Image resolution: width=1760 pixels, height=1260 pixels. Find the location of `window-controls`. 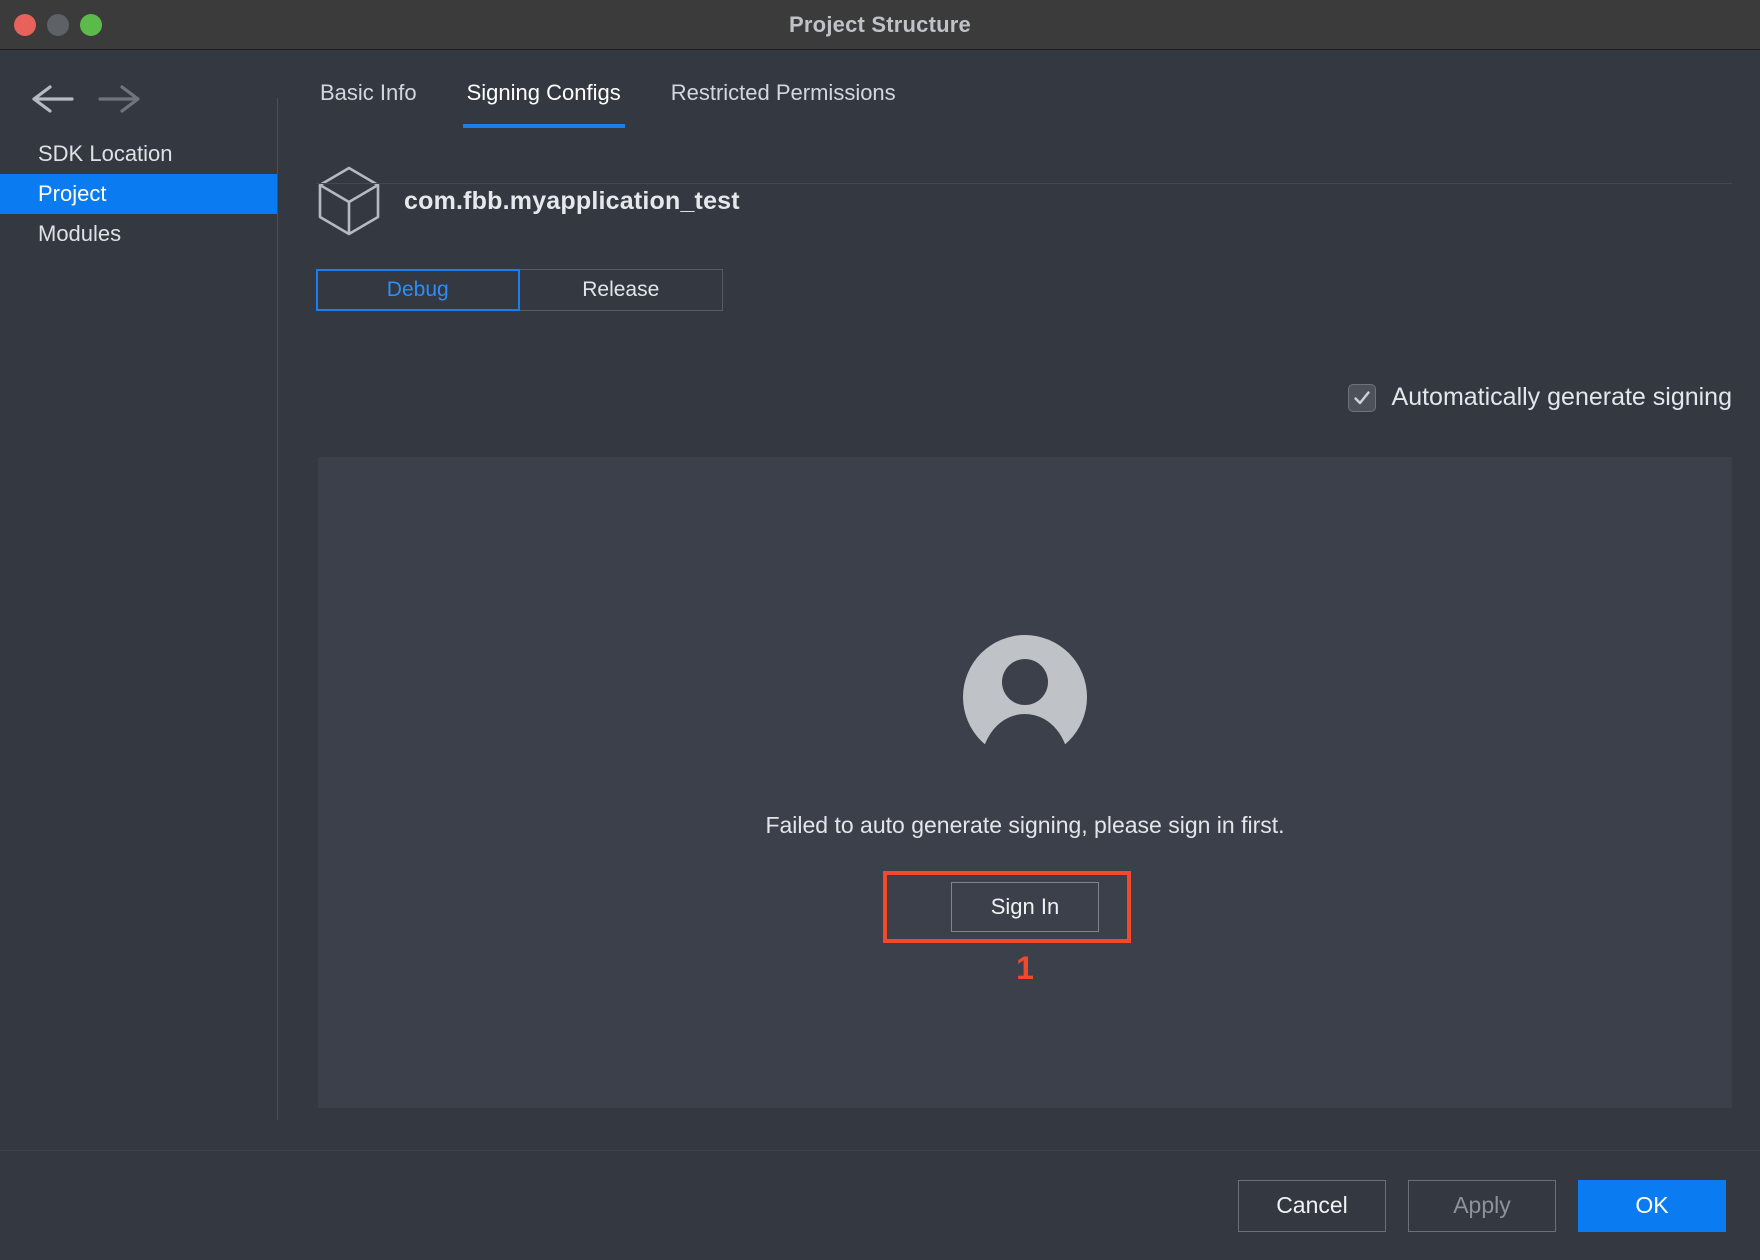

window-controls is located at coordinates (58, 25).